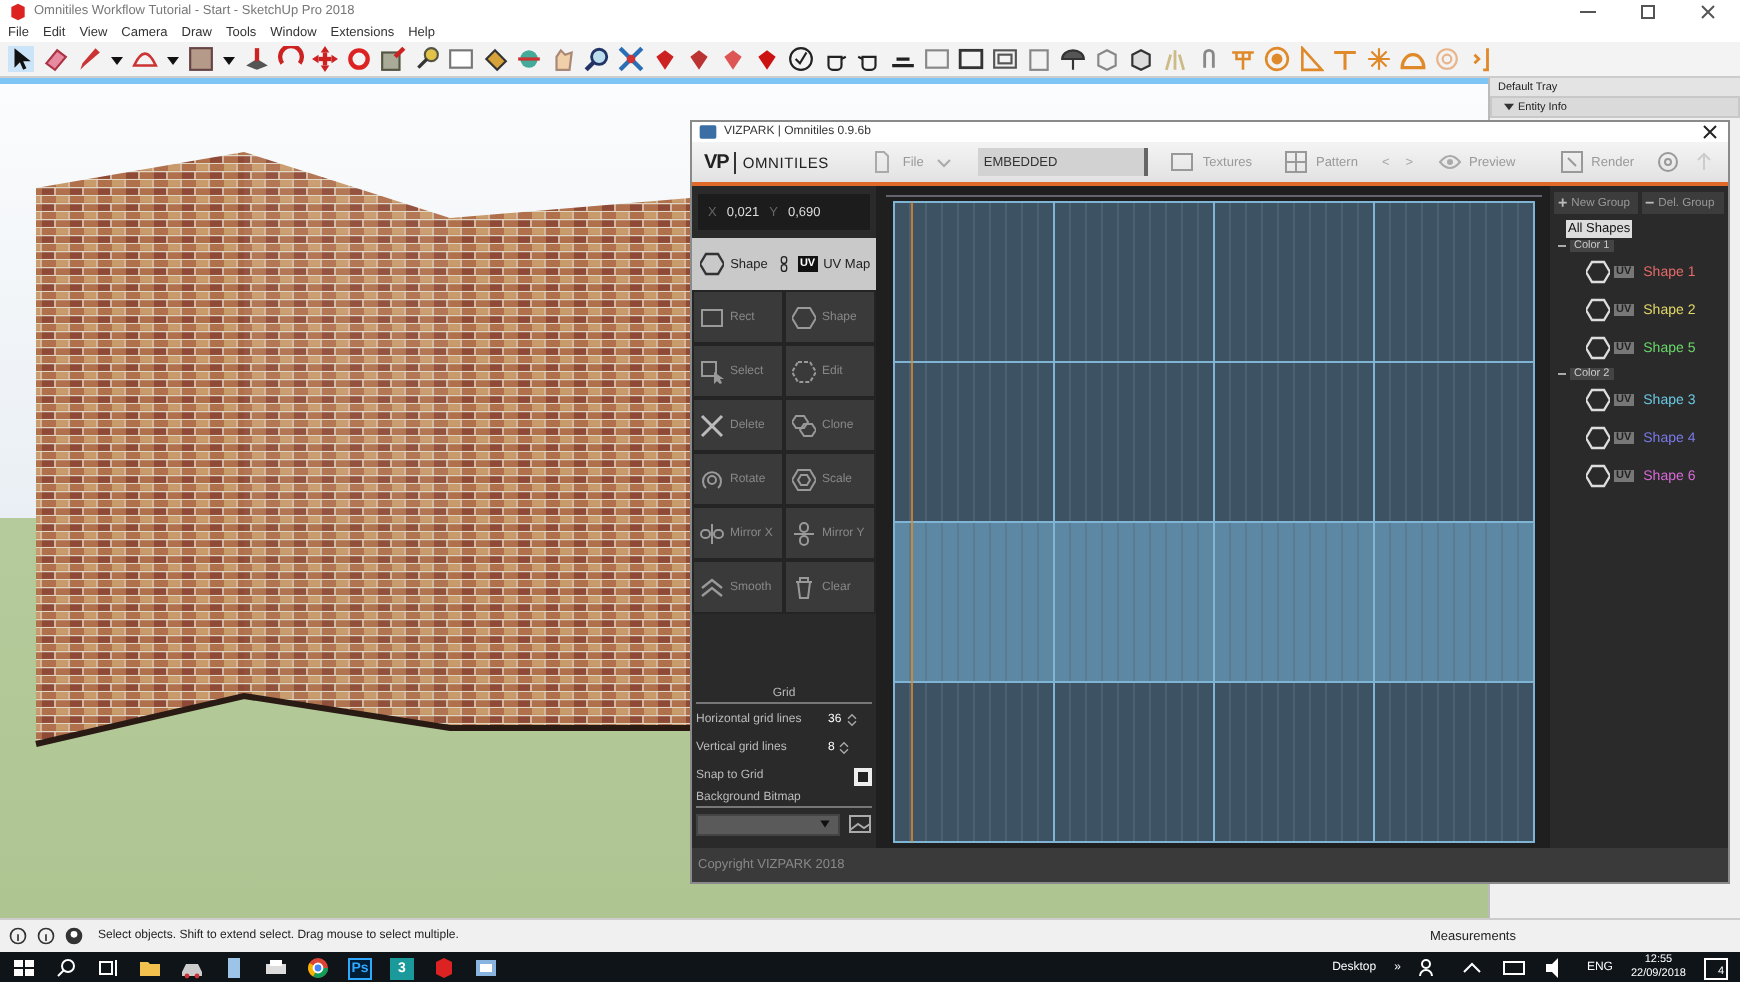  What do you see at coordinates (804, 533) in the screenshot?
I see `mirror-vertical-icon` at bounding box center [804, 533].